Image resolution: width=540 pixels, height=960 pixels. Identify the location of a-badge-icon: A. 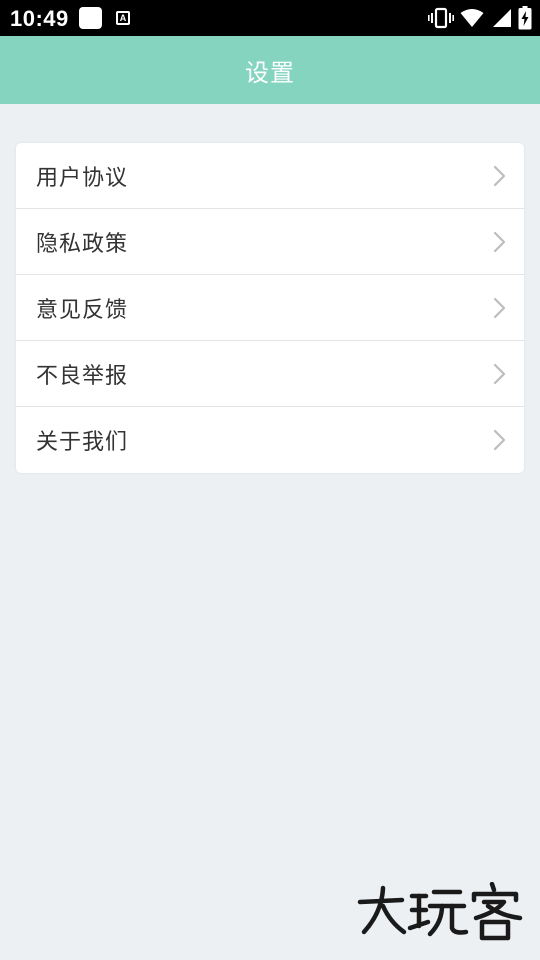
(123, 18).